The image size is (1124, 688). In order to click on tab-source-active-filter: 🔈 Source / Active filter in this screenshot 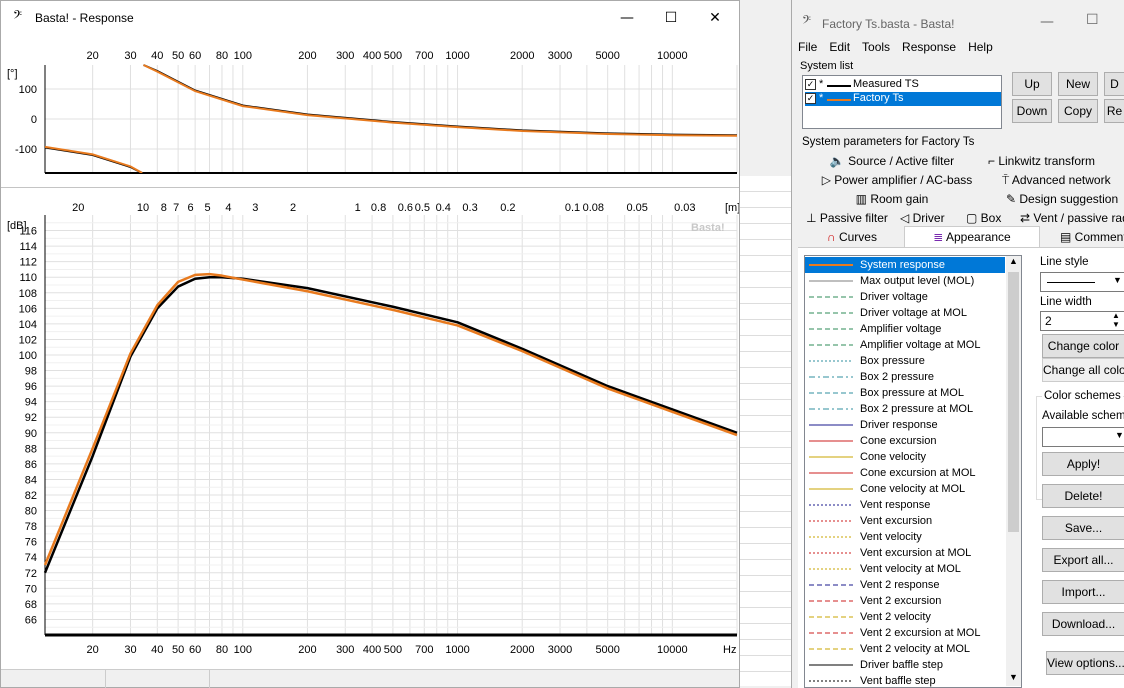, I will do `click(892, 161)`.